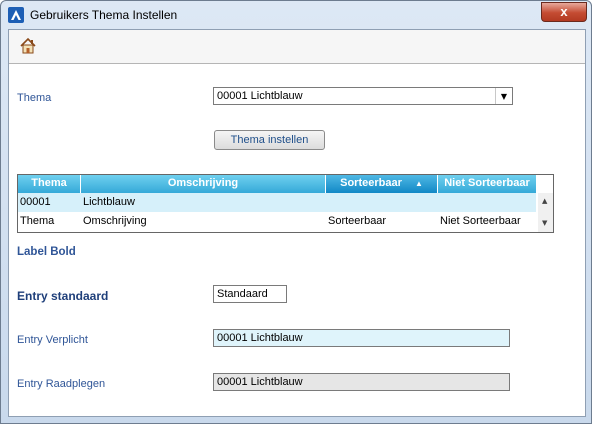 The height and width of the screenshot is (424, 592). What do you see at coordinates (115, 221) in the screenshot?
I see `cell-omschrijving: Omschrijving` at bounding box center [115, 221].